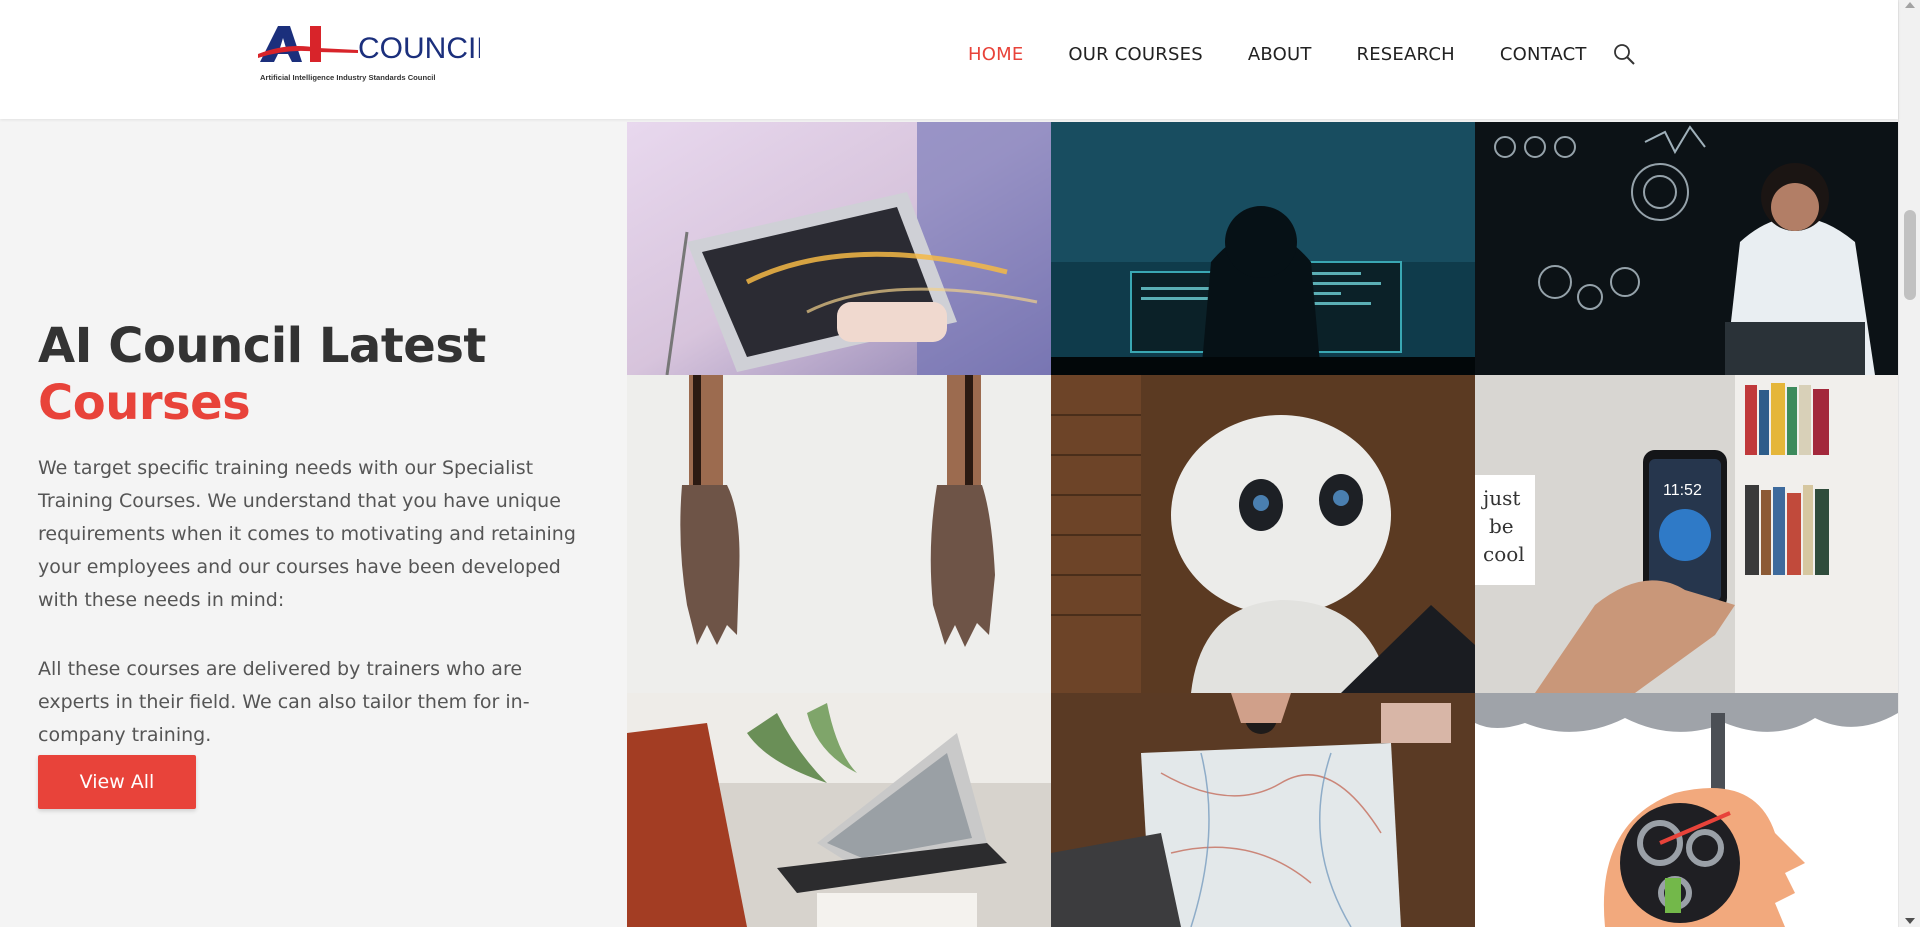  What do you see at coordinates (1500, 498) in the screenshot?
I see `poster-word1: just` at bounding box center [1500, 498].